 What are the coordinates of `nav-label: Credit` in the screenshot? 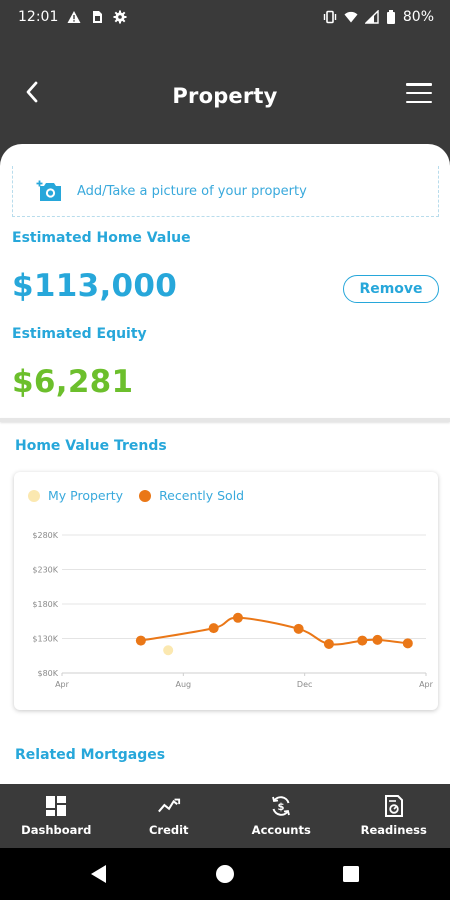 It's located at (168, 830).